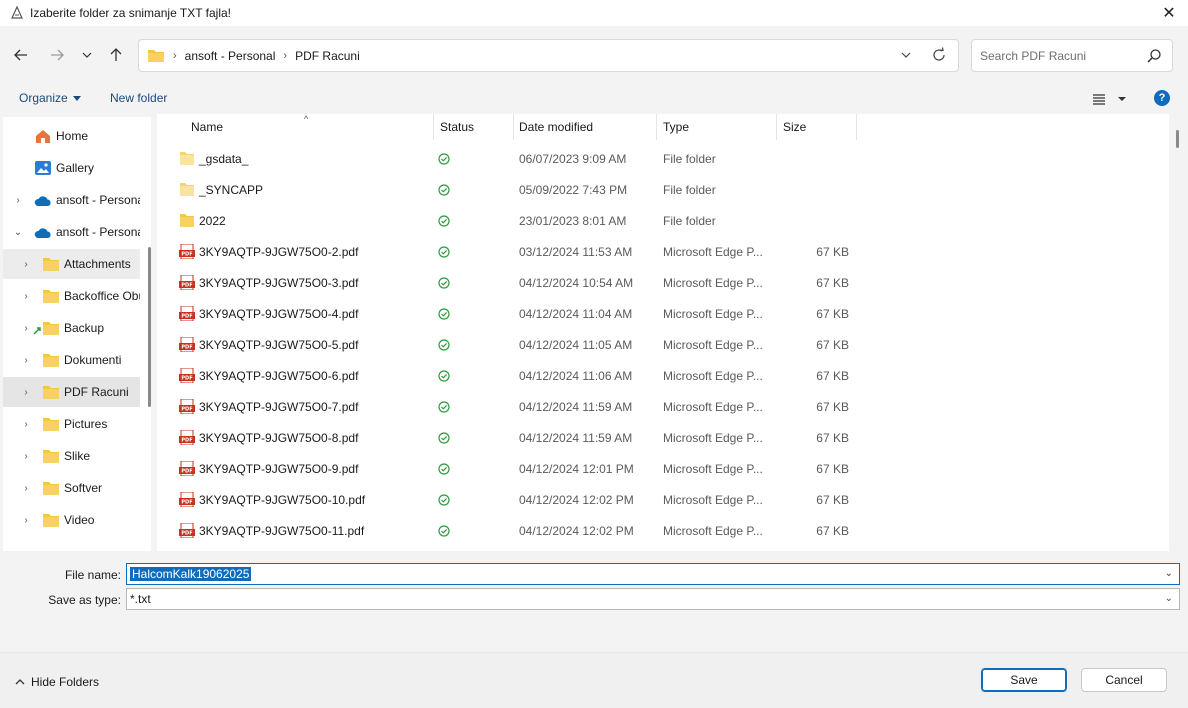 Image resolution: width=1188 pixels, height=708 pixels. I want to click on column-header-date-modified: Date modified, so click(585, 127).